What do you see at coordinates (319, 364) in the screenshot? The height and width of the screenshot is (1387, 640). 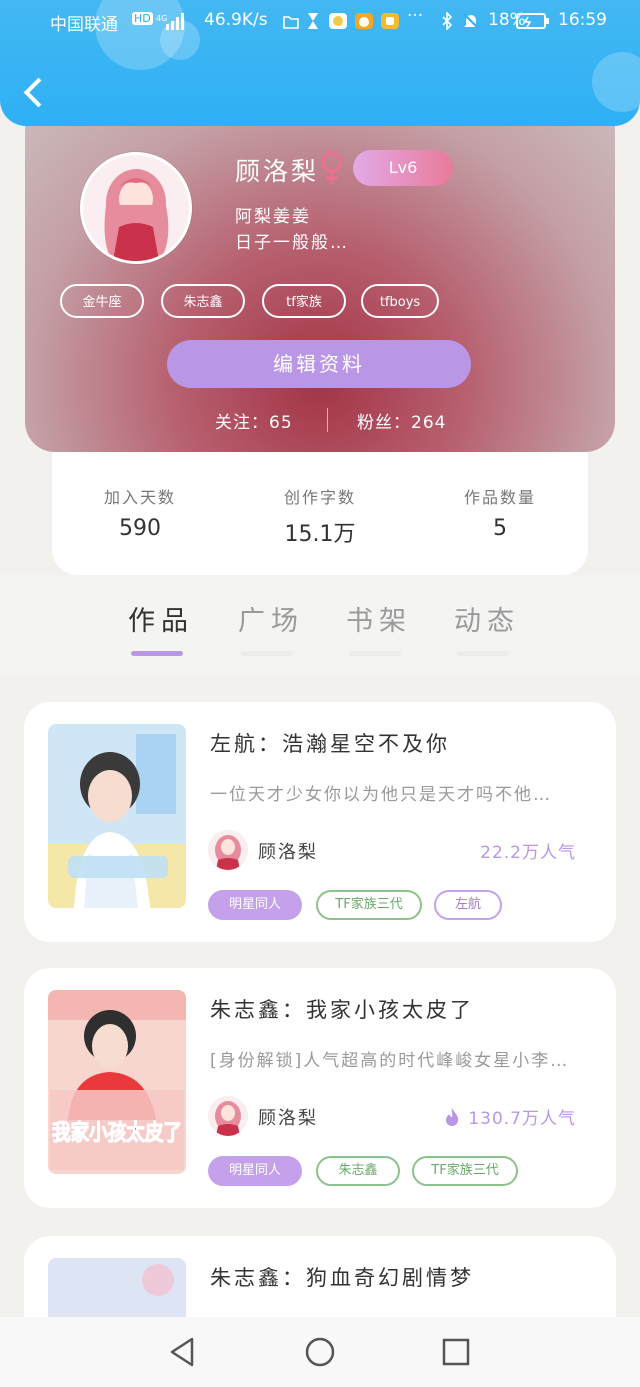 I see `edit-profile-button: 编辑资料` at bounding box center [319, 364].